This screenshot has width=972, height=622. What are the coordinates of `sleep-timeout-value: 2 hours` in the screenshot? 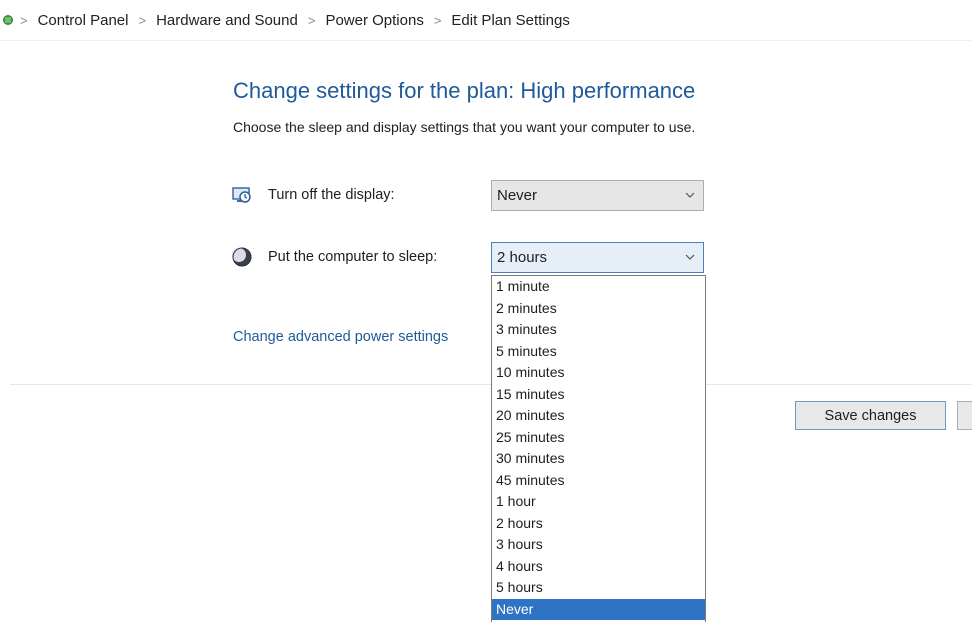 It's located at (522, 257).